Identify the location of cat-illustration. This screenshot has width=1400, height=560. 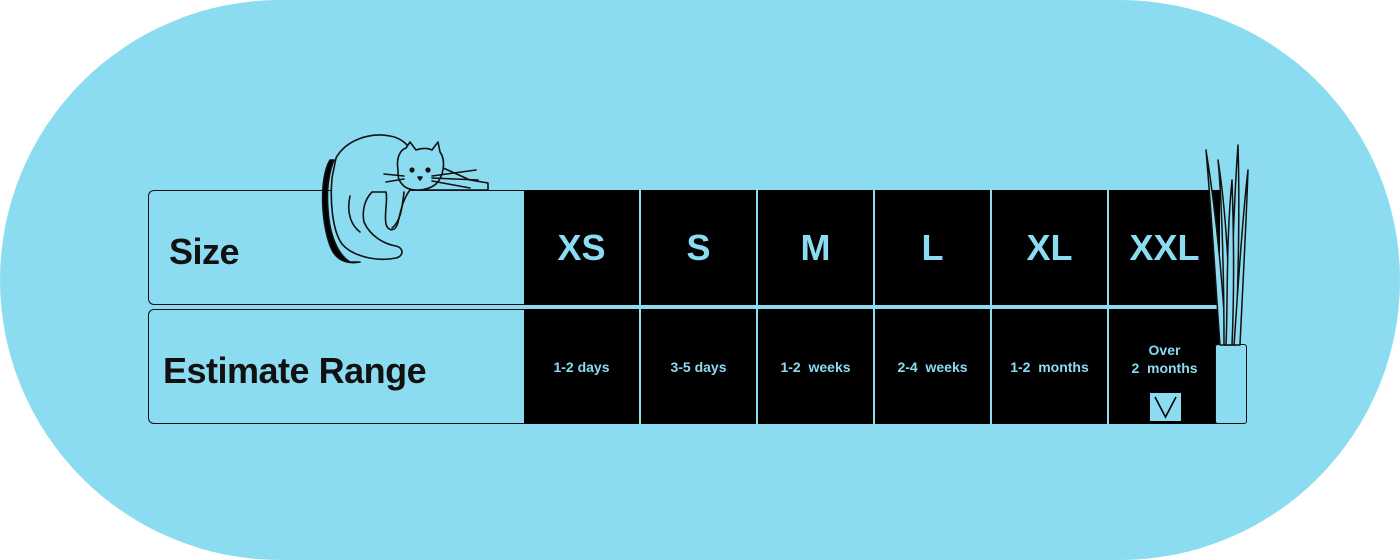
(405, 199).